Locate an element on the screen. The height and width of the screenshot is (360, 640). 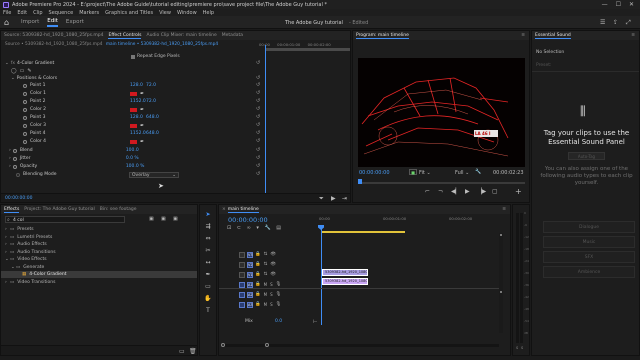
mini-ruler: 00:00 00:00:01:00 00:00:02:00 is located at coordinates (304, 44).